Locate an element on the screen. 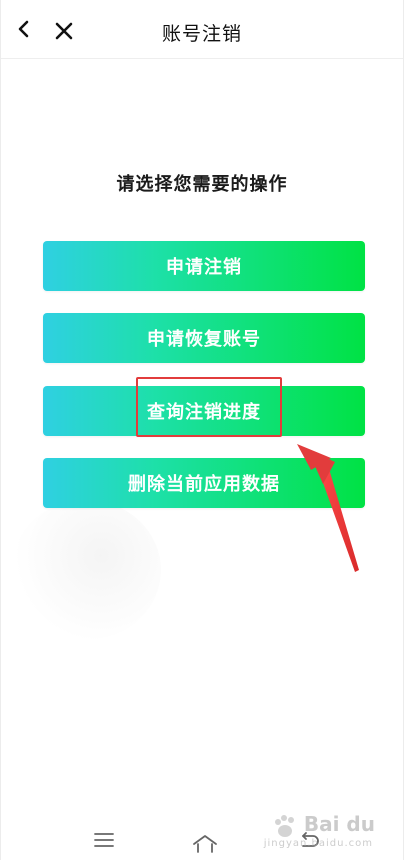 The image size is (404, 860). menu-button is located at coordinates (104, 840).